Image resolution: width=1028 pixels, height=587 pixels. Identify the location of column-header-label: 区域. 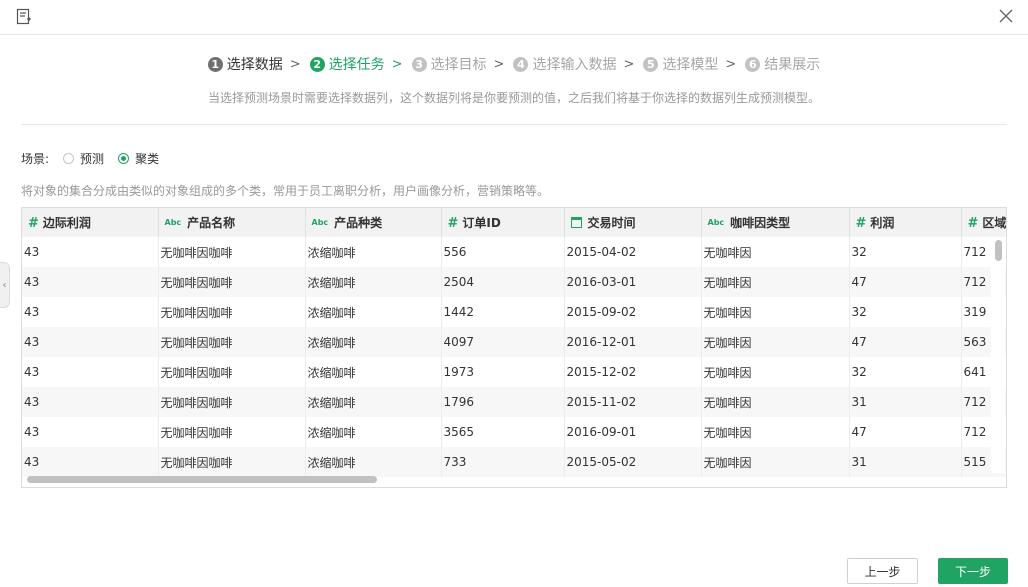
(994, 223).